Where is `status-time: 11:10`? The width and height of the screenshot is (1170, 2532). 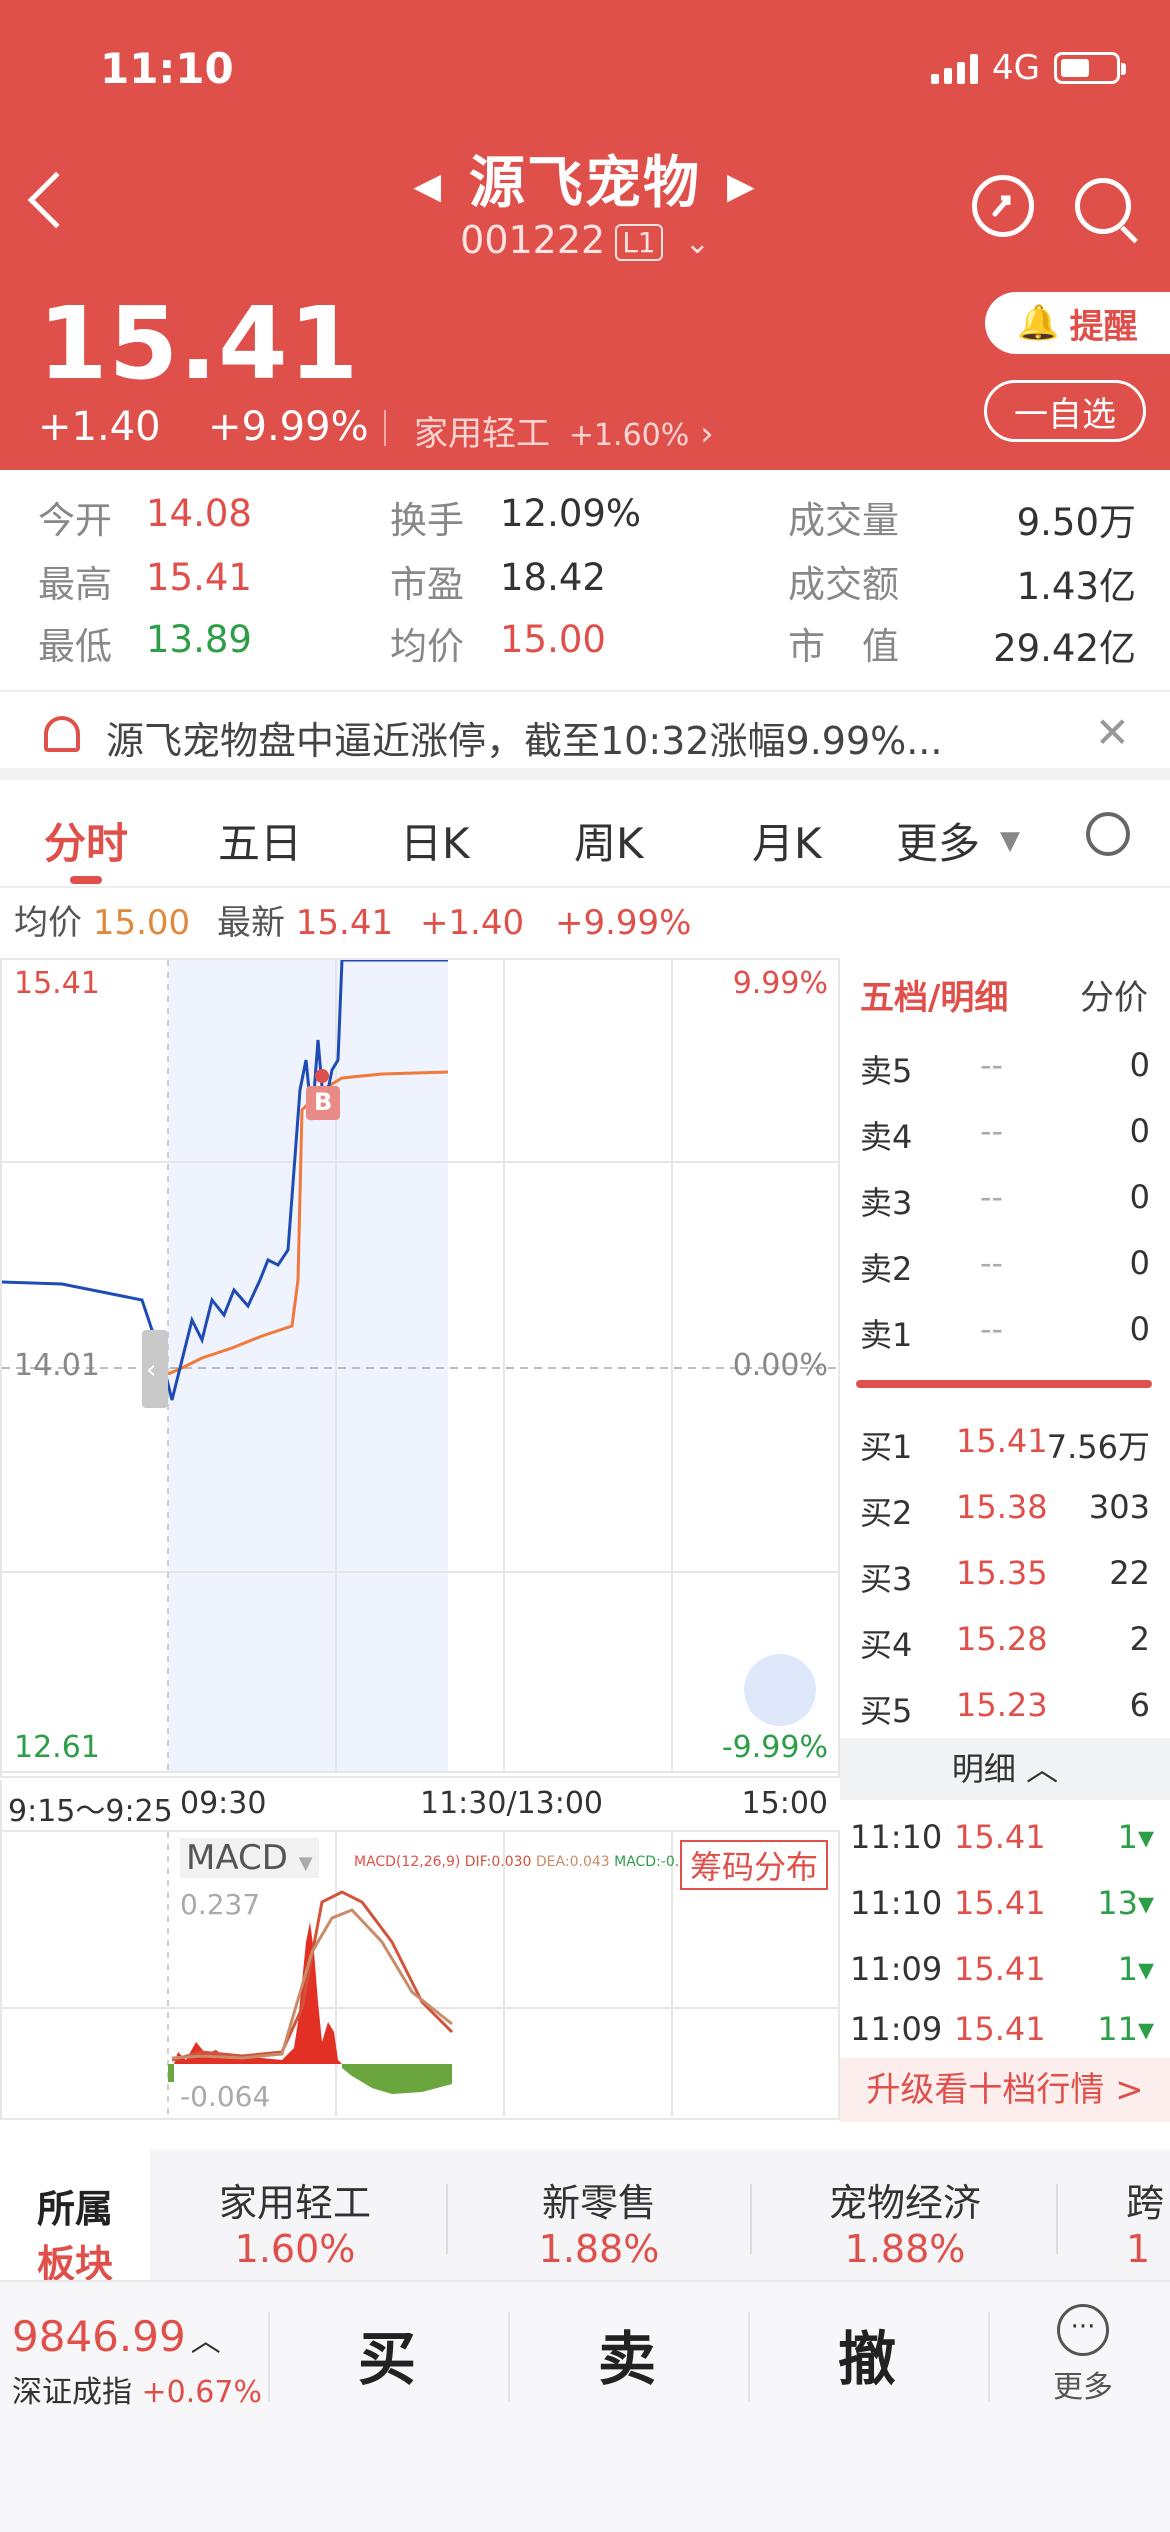
status-time: 11:10 is located at coordinates (167, 68).